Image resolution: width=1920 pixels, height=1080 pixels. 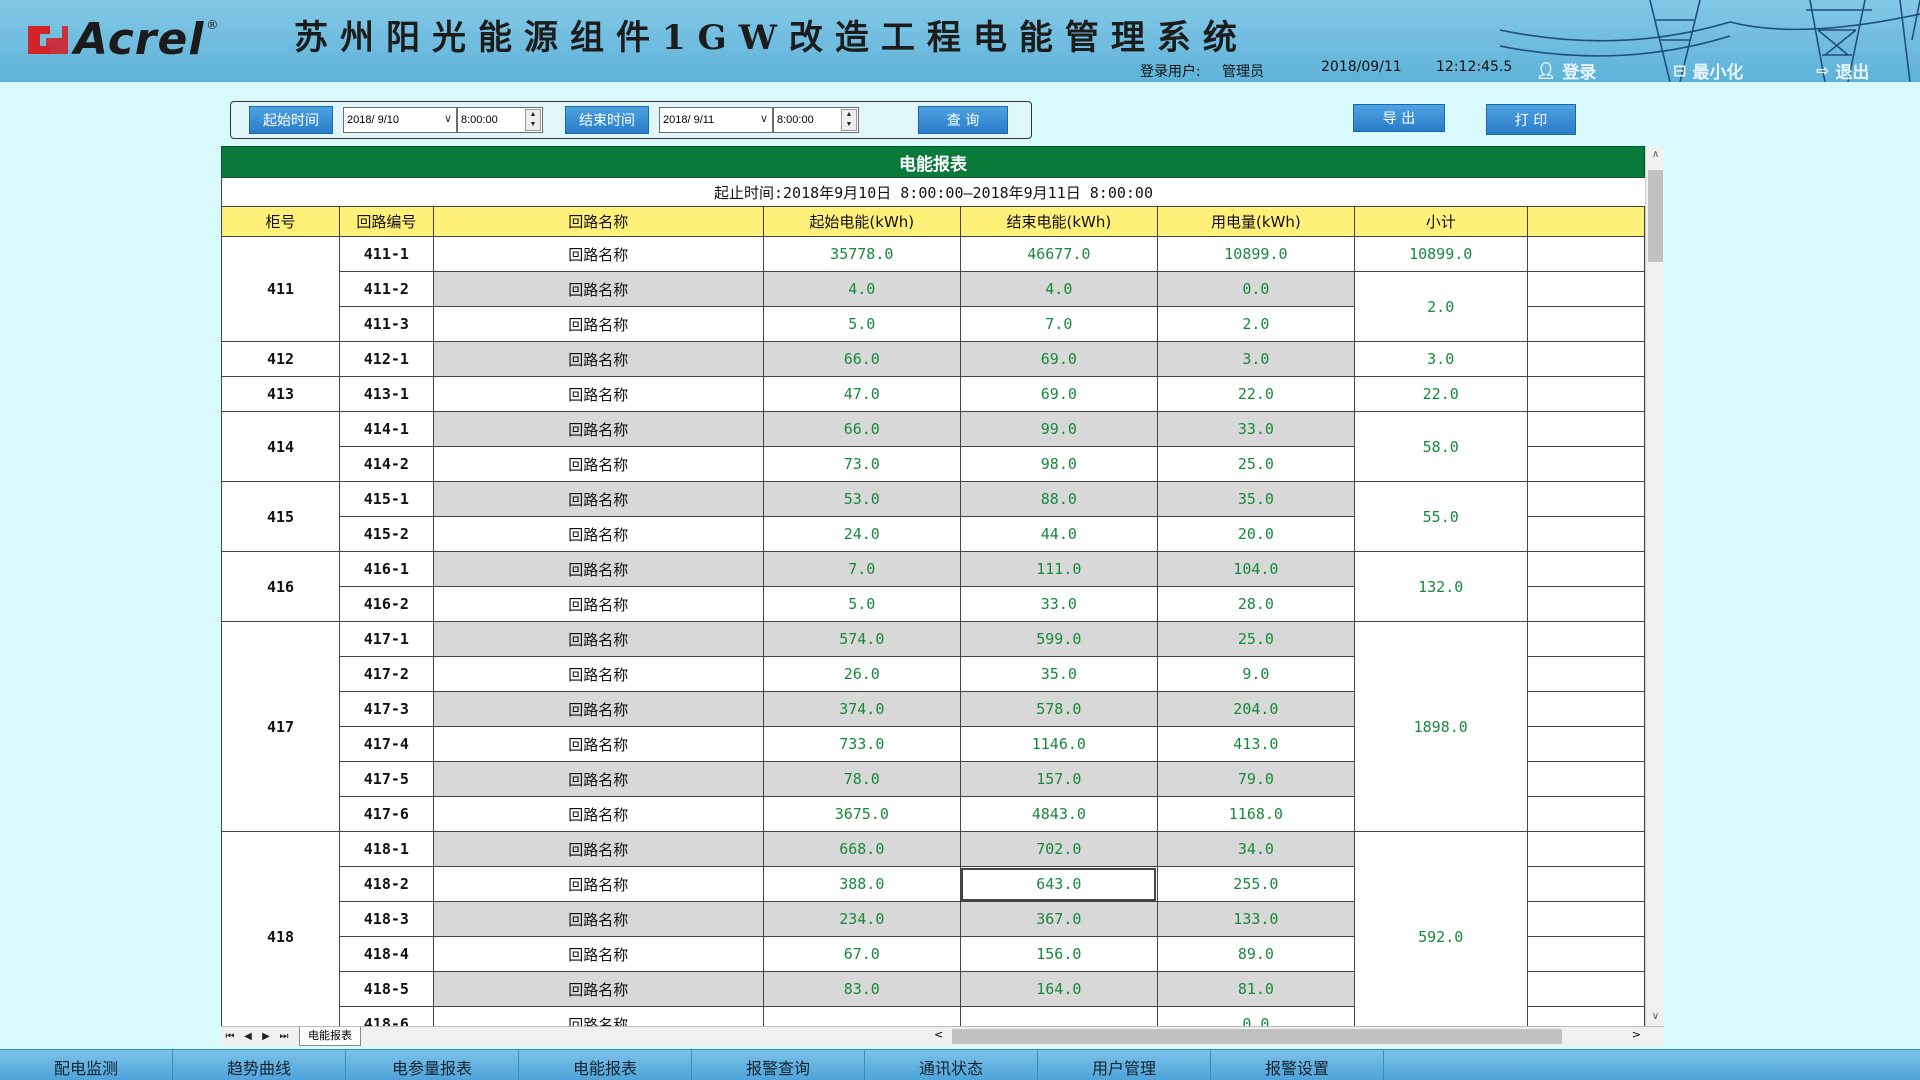 I want to click on circuit-code-cell: 412-1, so click(x=386, y=359).